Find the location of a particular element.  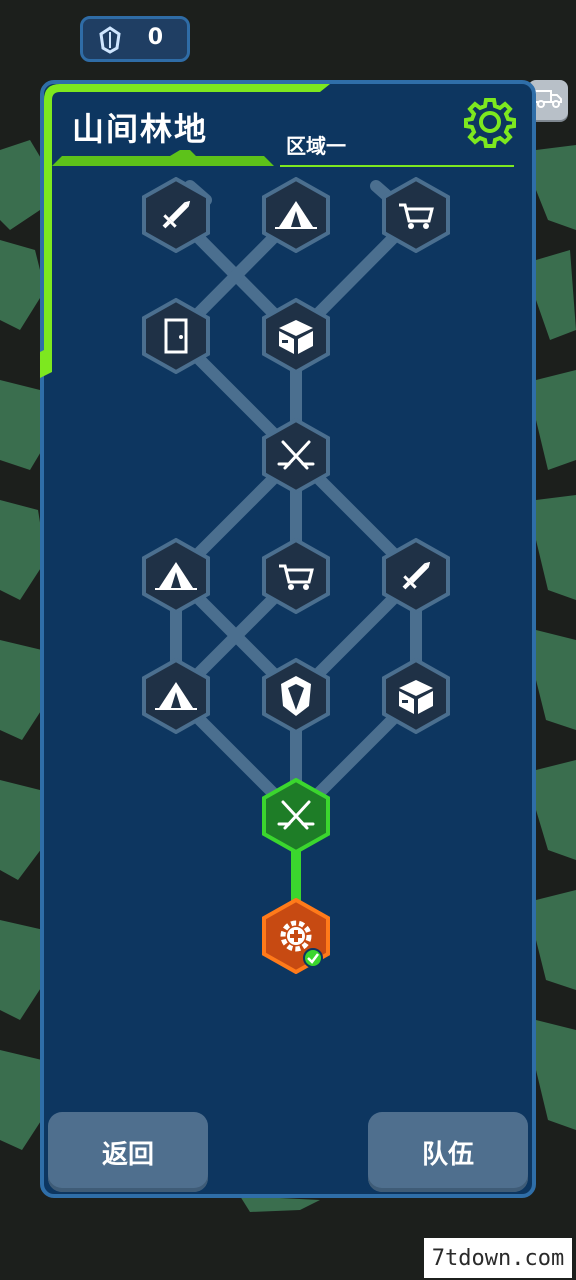

back-button: 返回 is located at coordinates (128, 1152).